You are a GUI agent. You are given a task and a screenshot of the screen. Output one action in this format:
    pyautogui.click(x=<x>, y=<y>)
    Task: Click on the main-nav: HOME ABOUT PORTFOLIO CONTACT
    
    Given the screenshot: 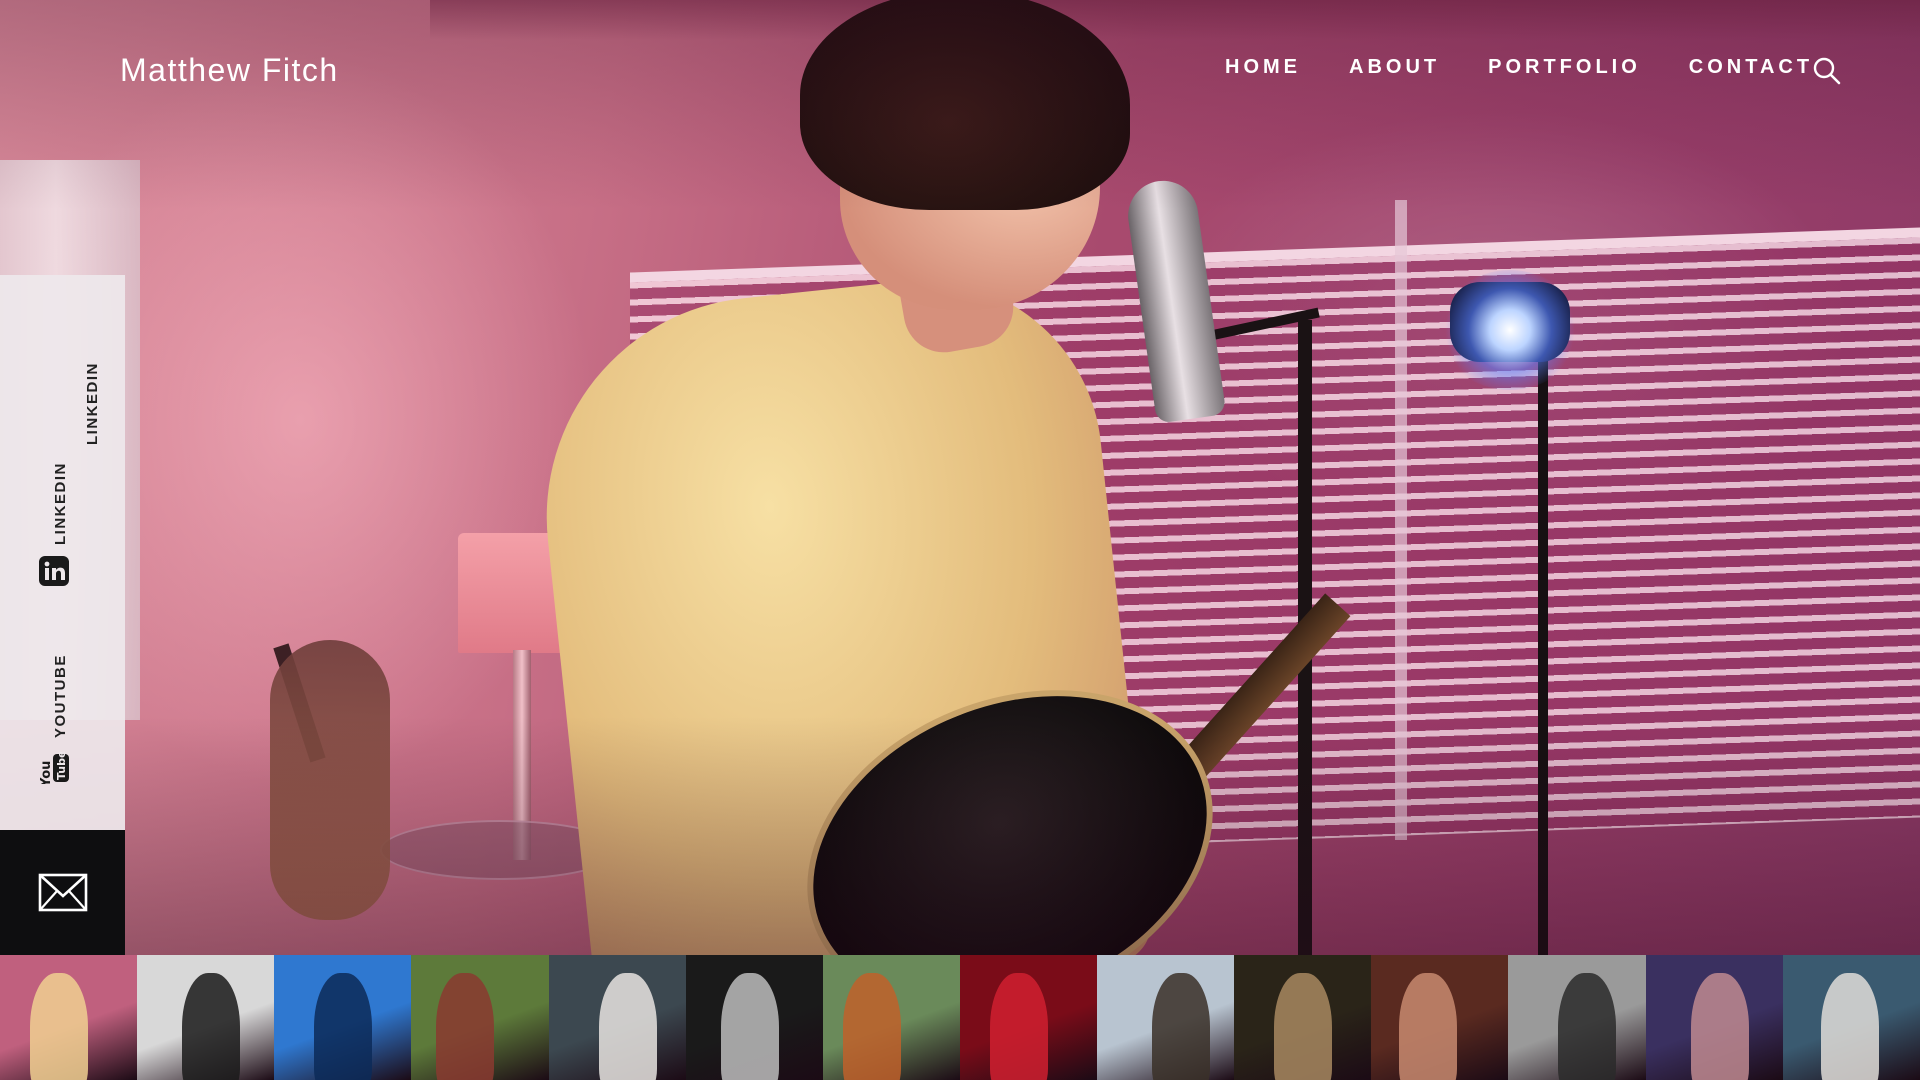 What is the action you would take?
    pyautogui.click(x=1506, y=67)
    